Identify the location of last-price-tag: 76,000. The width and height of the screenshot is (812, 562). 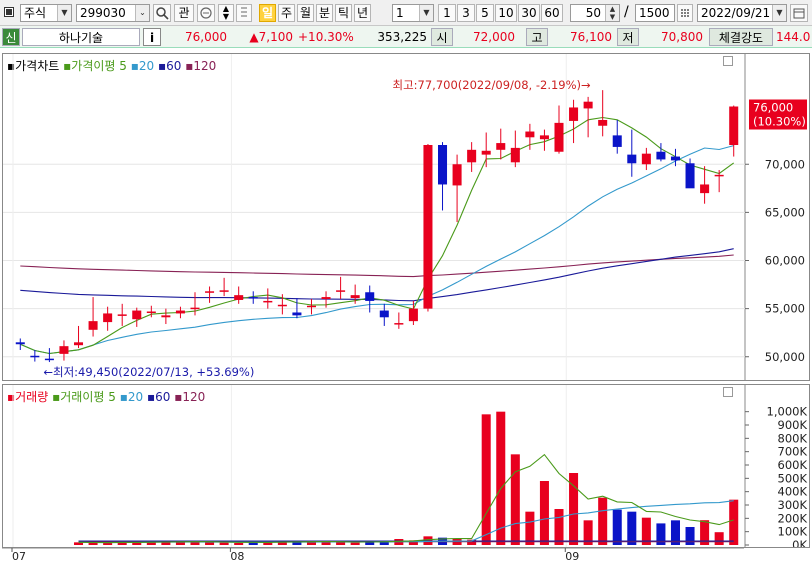
(773, 108).